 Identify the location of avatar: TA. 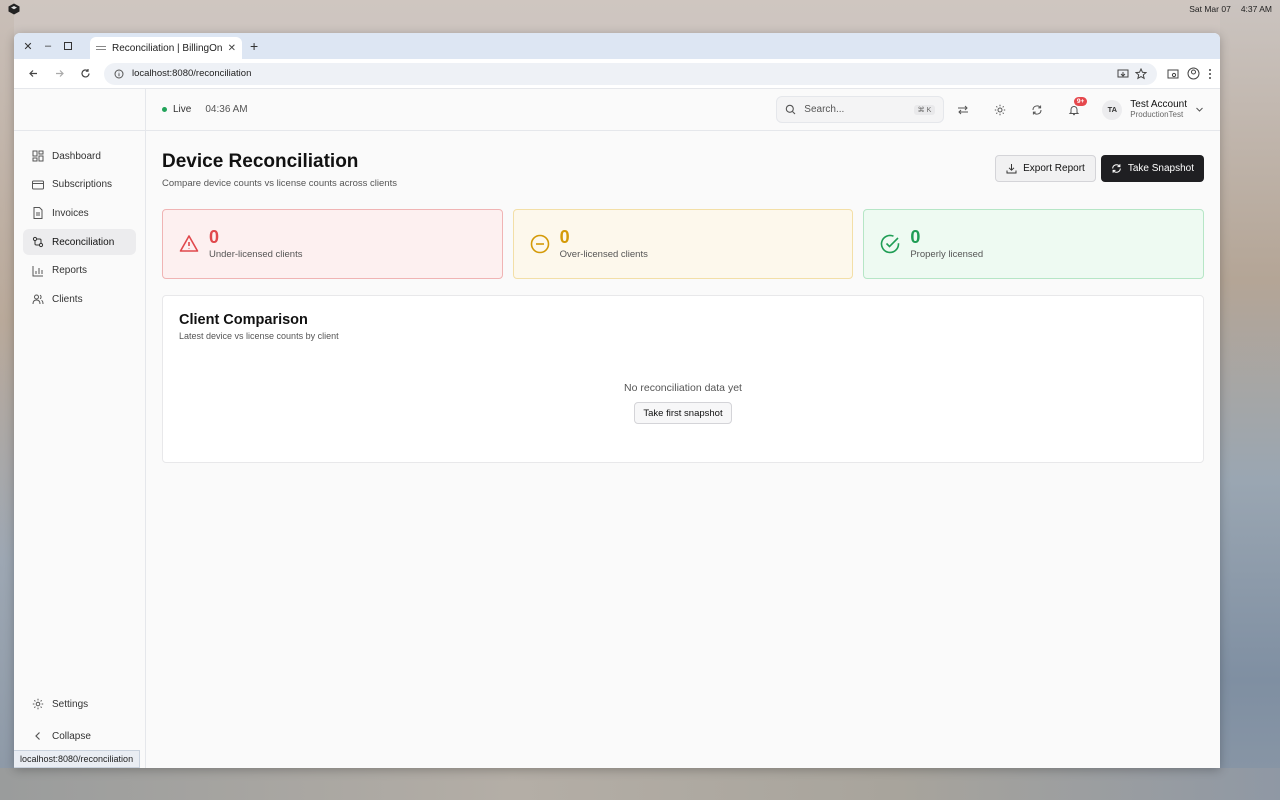
(1112, 109).